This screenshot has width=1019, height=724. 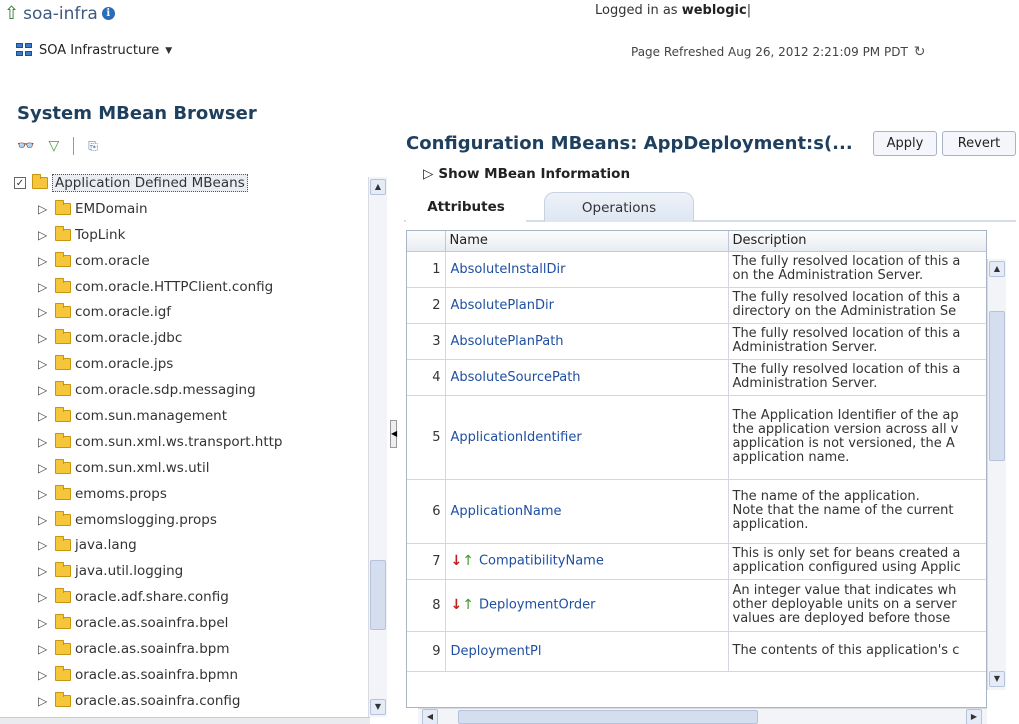 I want to click on tree-item-label: oracle.as.soainfra.bpm, so click(x=152, y=649).